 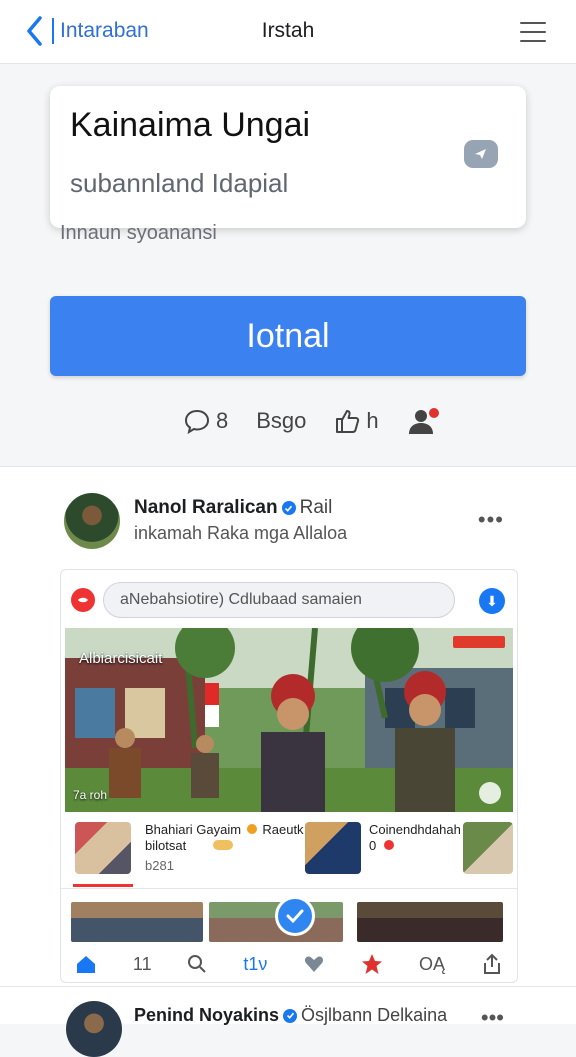 I want to click on embed-search-row: aNebahsiotire) Cdlubaad samaien ⬇, so click(x=289, y=600).